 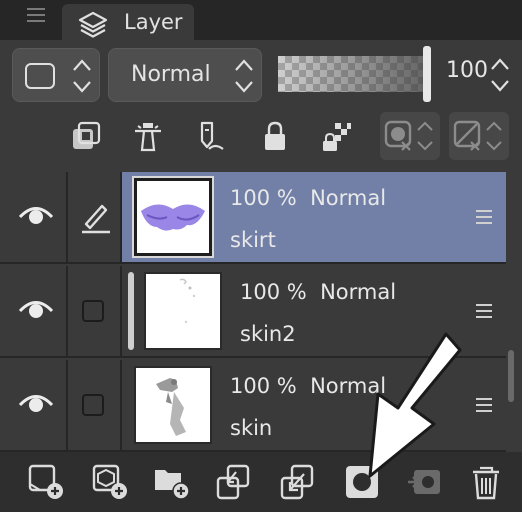 I want to click on combine-with-lower-icon, so click(x=298, y=482).